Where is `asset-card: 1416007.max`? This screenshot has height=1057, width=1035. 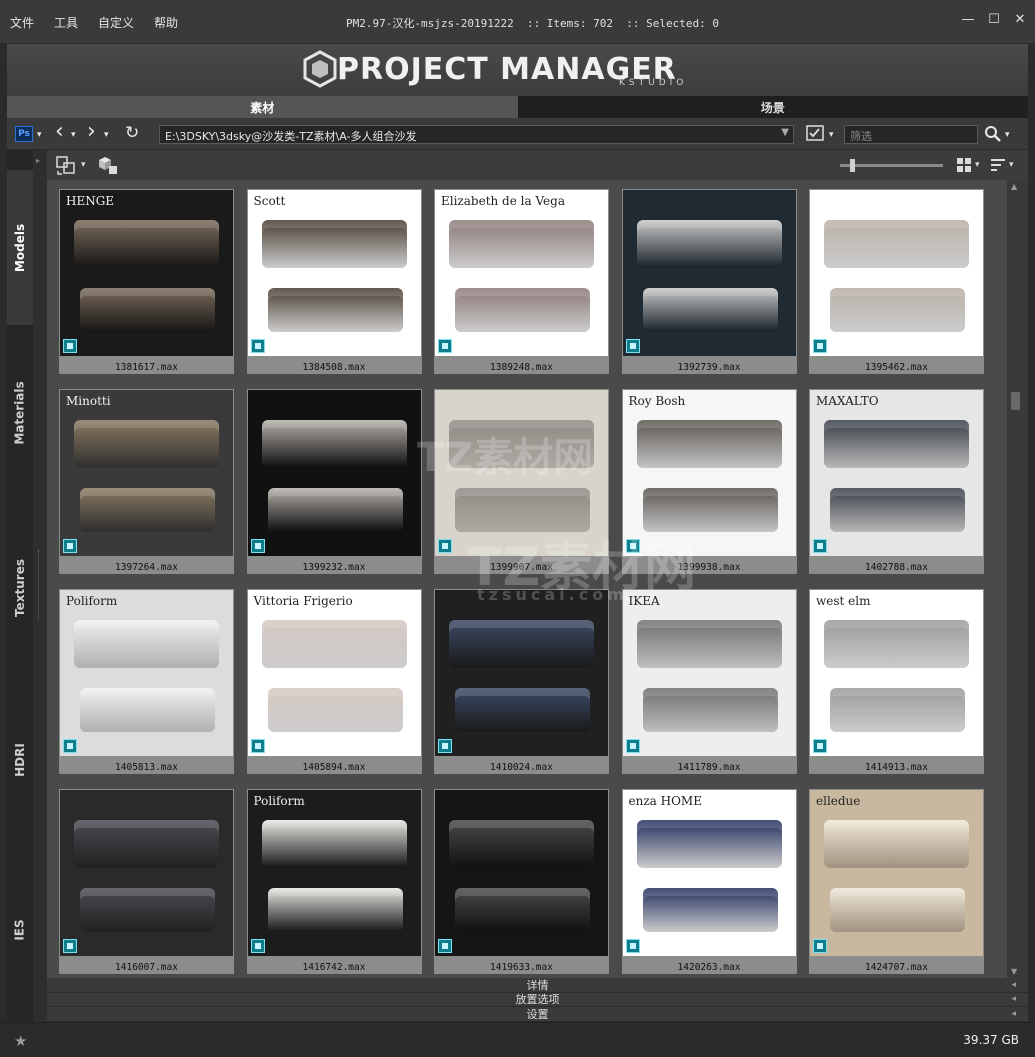
asset-card: 1416007.max is located at coordinates (146, 881).